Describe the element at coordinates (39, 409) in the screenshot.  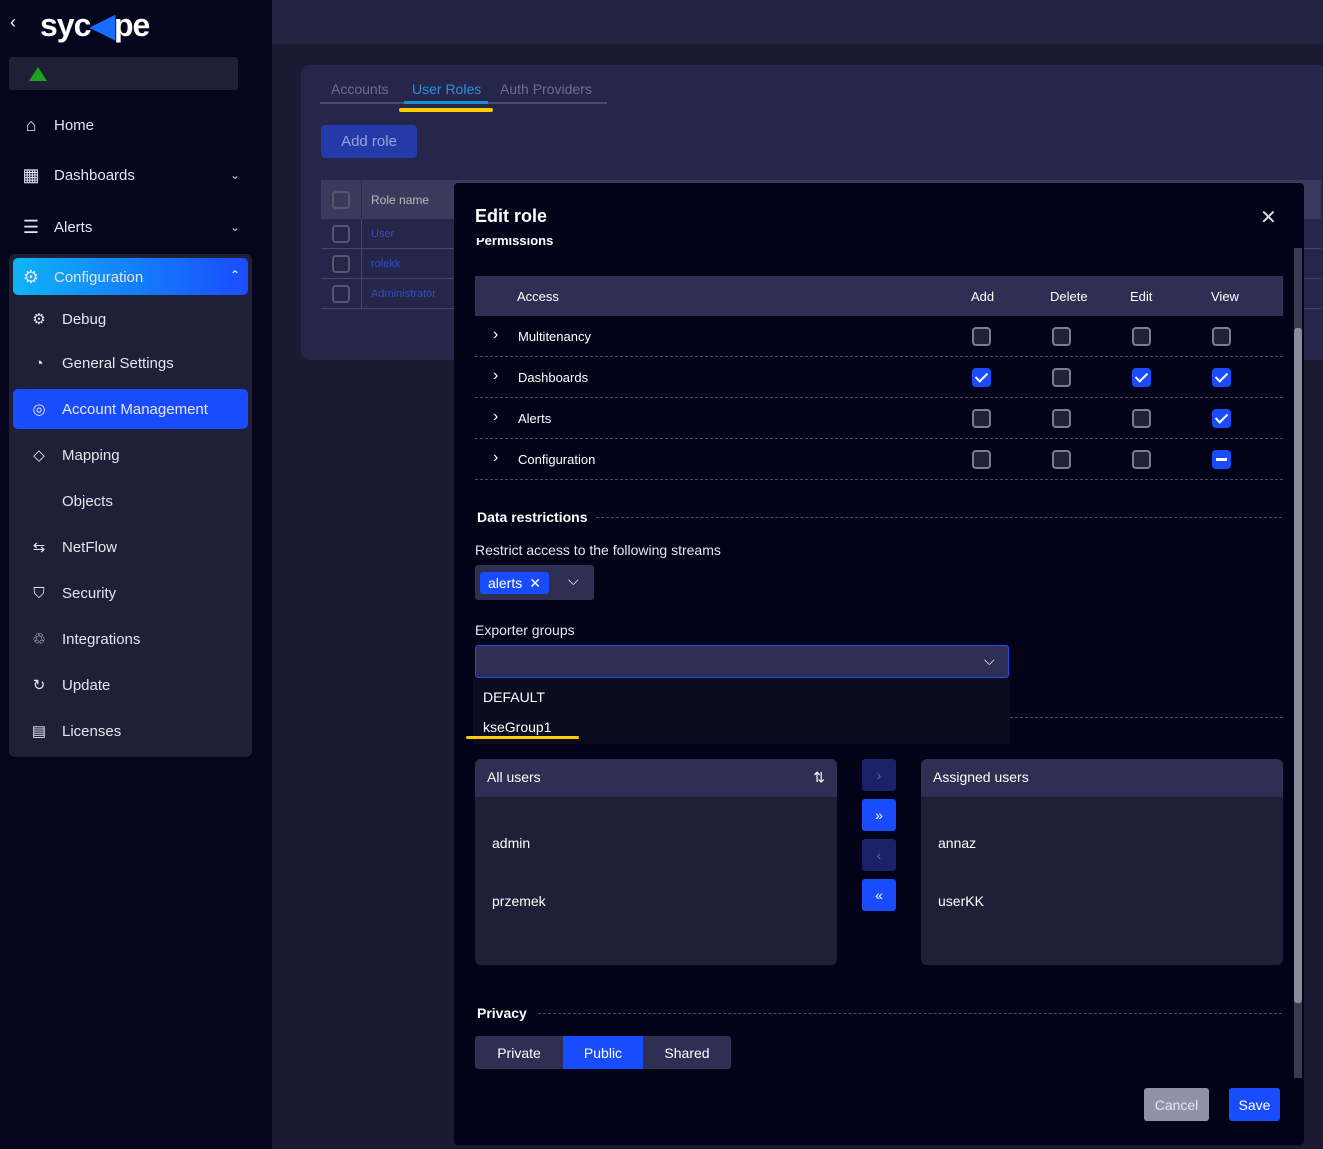
I see `user-circle-icon: ◎` at that location.